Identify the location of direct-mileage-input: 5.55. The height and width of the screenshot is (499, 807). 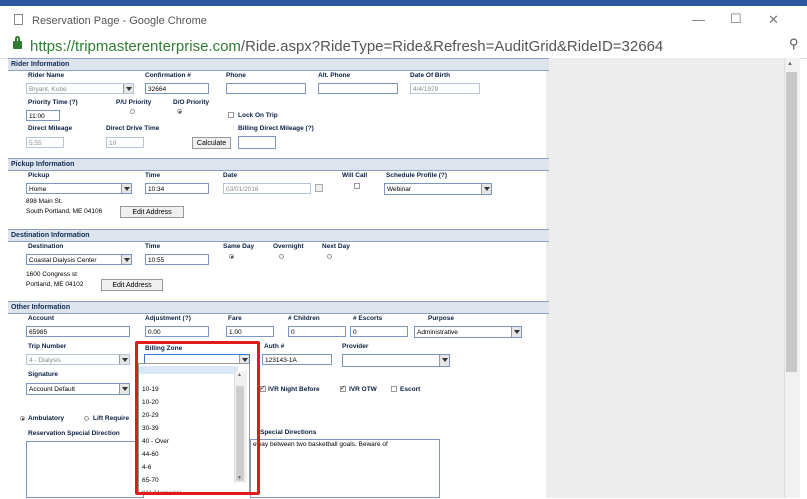
(45, 142).